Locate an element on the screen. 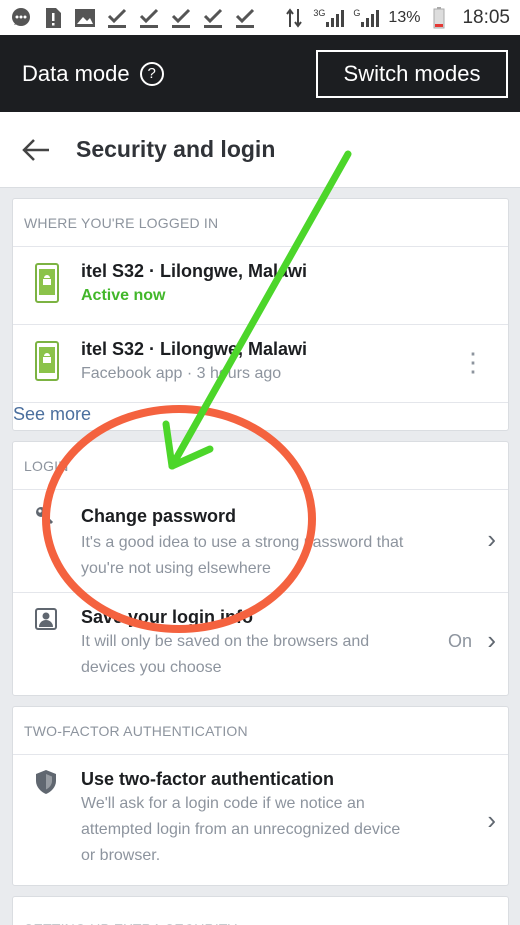 The width and height of the screenshot is (520, 925). two-factor-title: Use two-factor authentication is located at coordinates (208, 779).